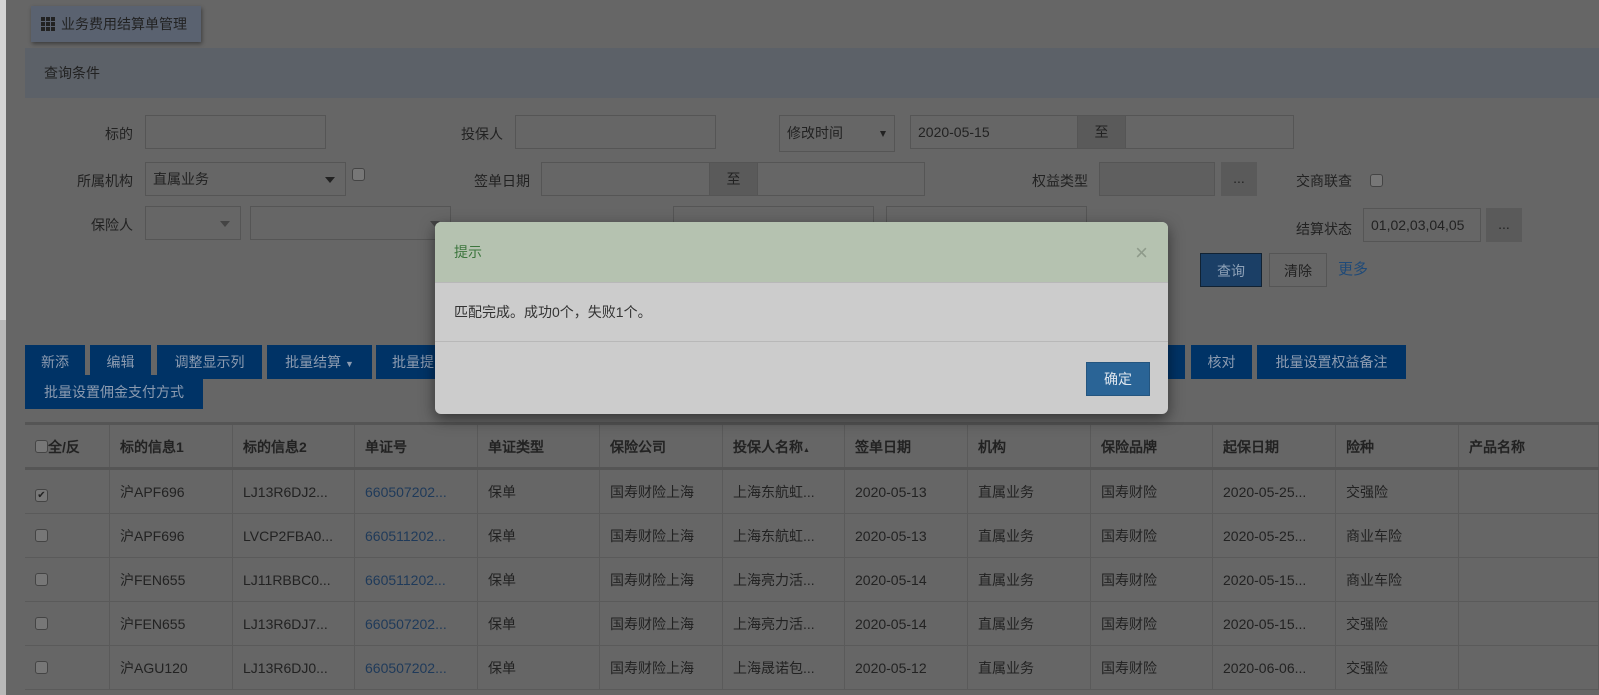 This screenshot has width=1599, height=695. What do you see at coordinates (67, 491) in the screenshot?
I see `row-select-cell: ✔` at bounding box center [67, 491].